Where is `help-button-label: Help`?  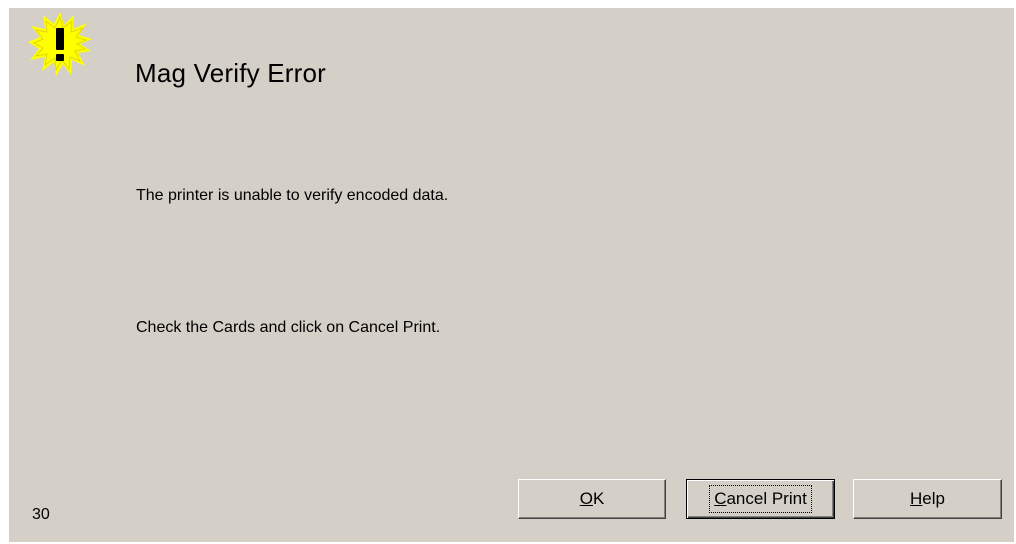
help-button-label: Help is located at coordinates (927, 498).